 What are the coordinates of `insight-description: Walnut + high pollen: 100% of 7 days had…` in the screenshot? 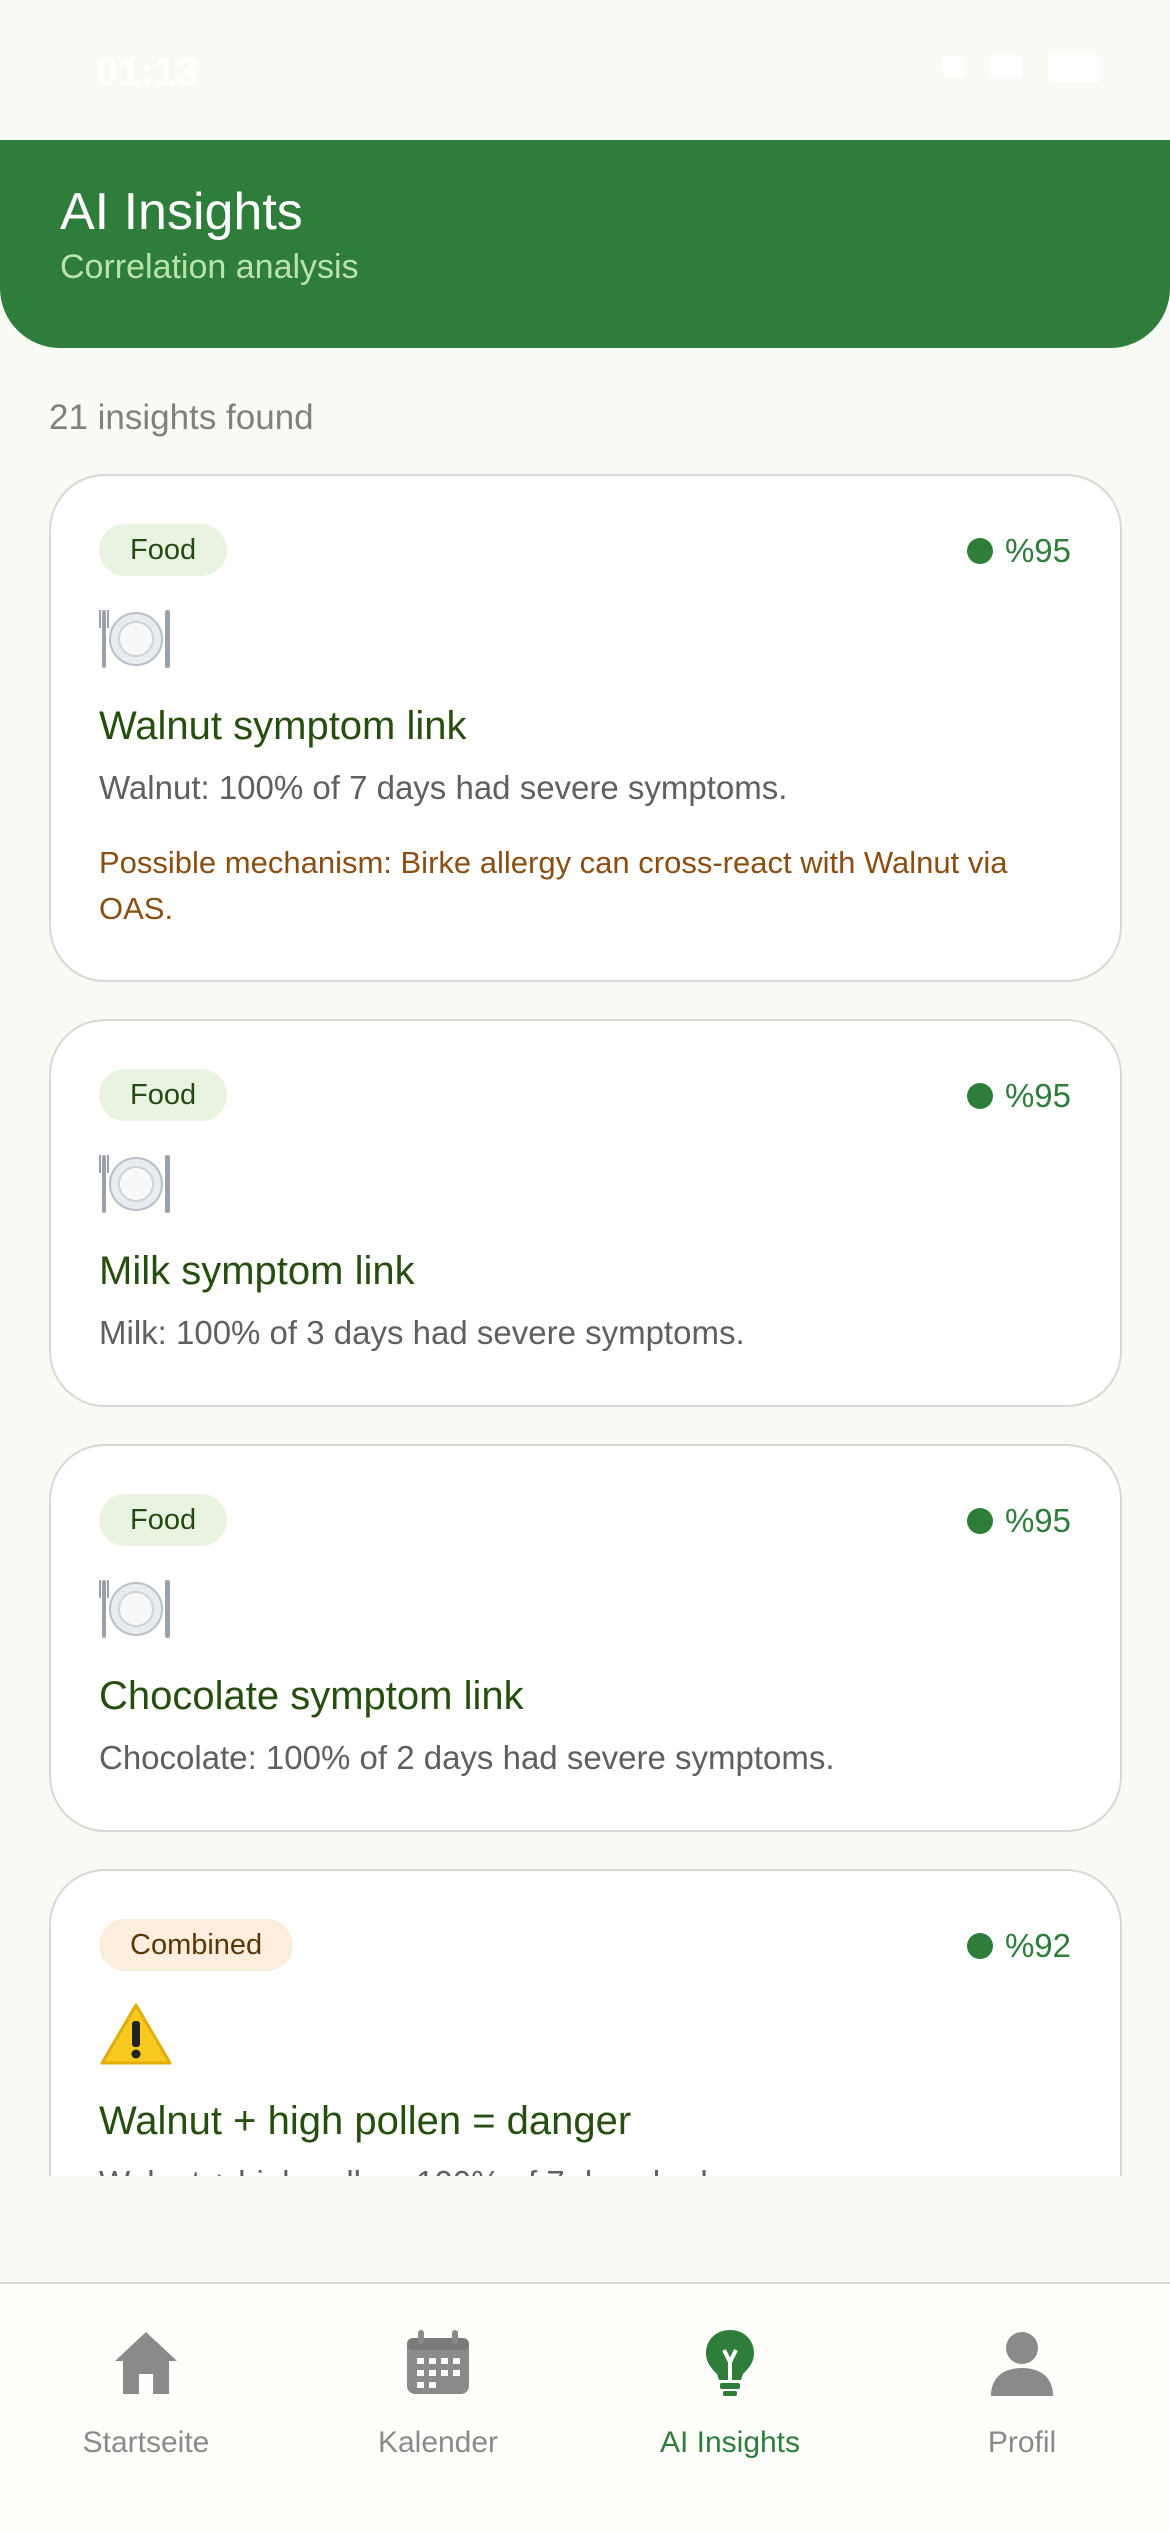 It's located at (589, 2170).